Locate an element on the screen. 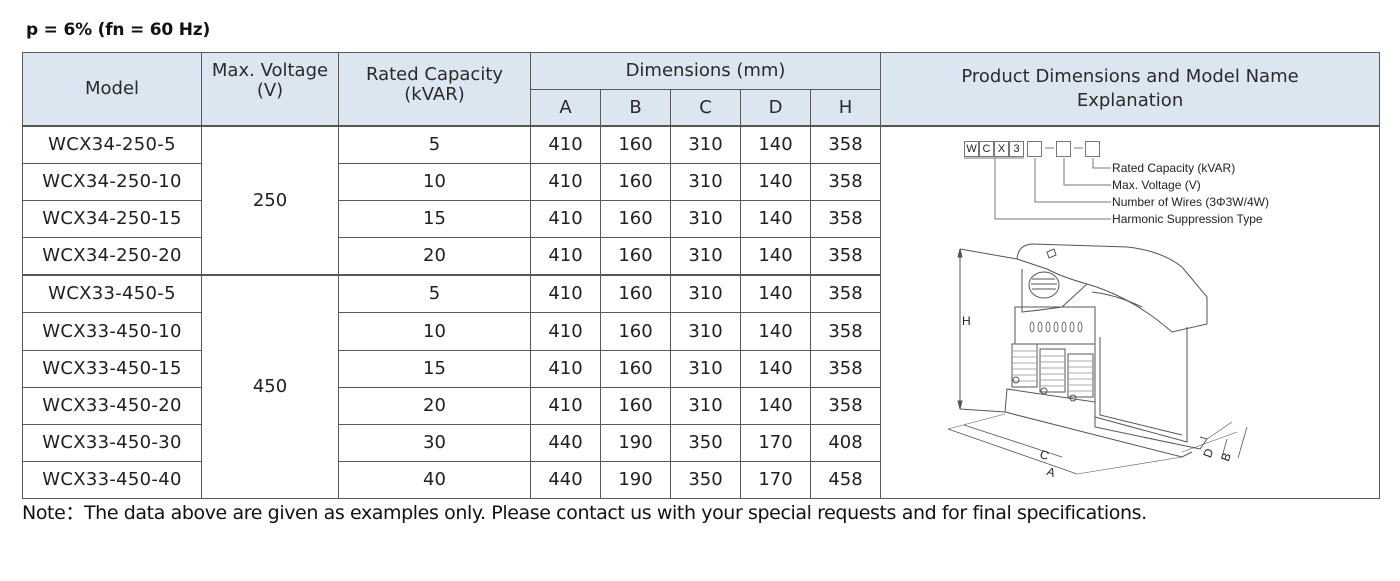 This screenshot has height=581, width=1400. cell-model: WCX33-450-15 is located at coordinates (112, 368).